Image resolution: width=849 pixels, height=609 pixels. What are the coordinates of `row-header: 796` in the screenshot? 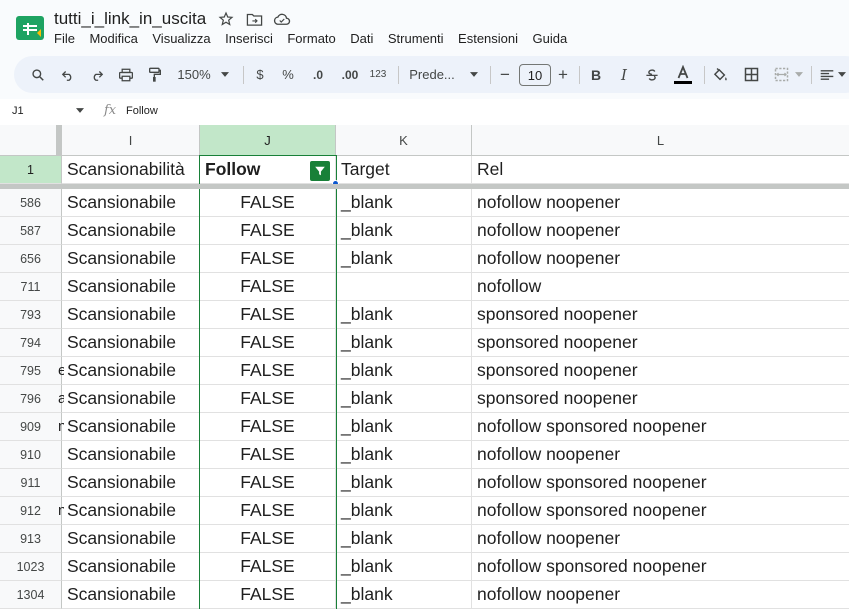 It's located at (31, 399).